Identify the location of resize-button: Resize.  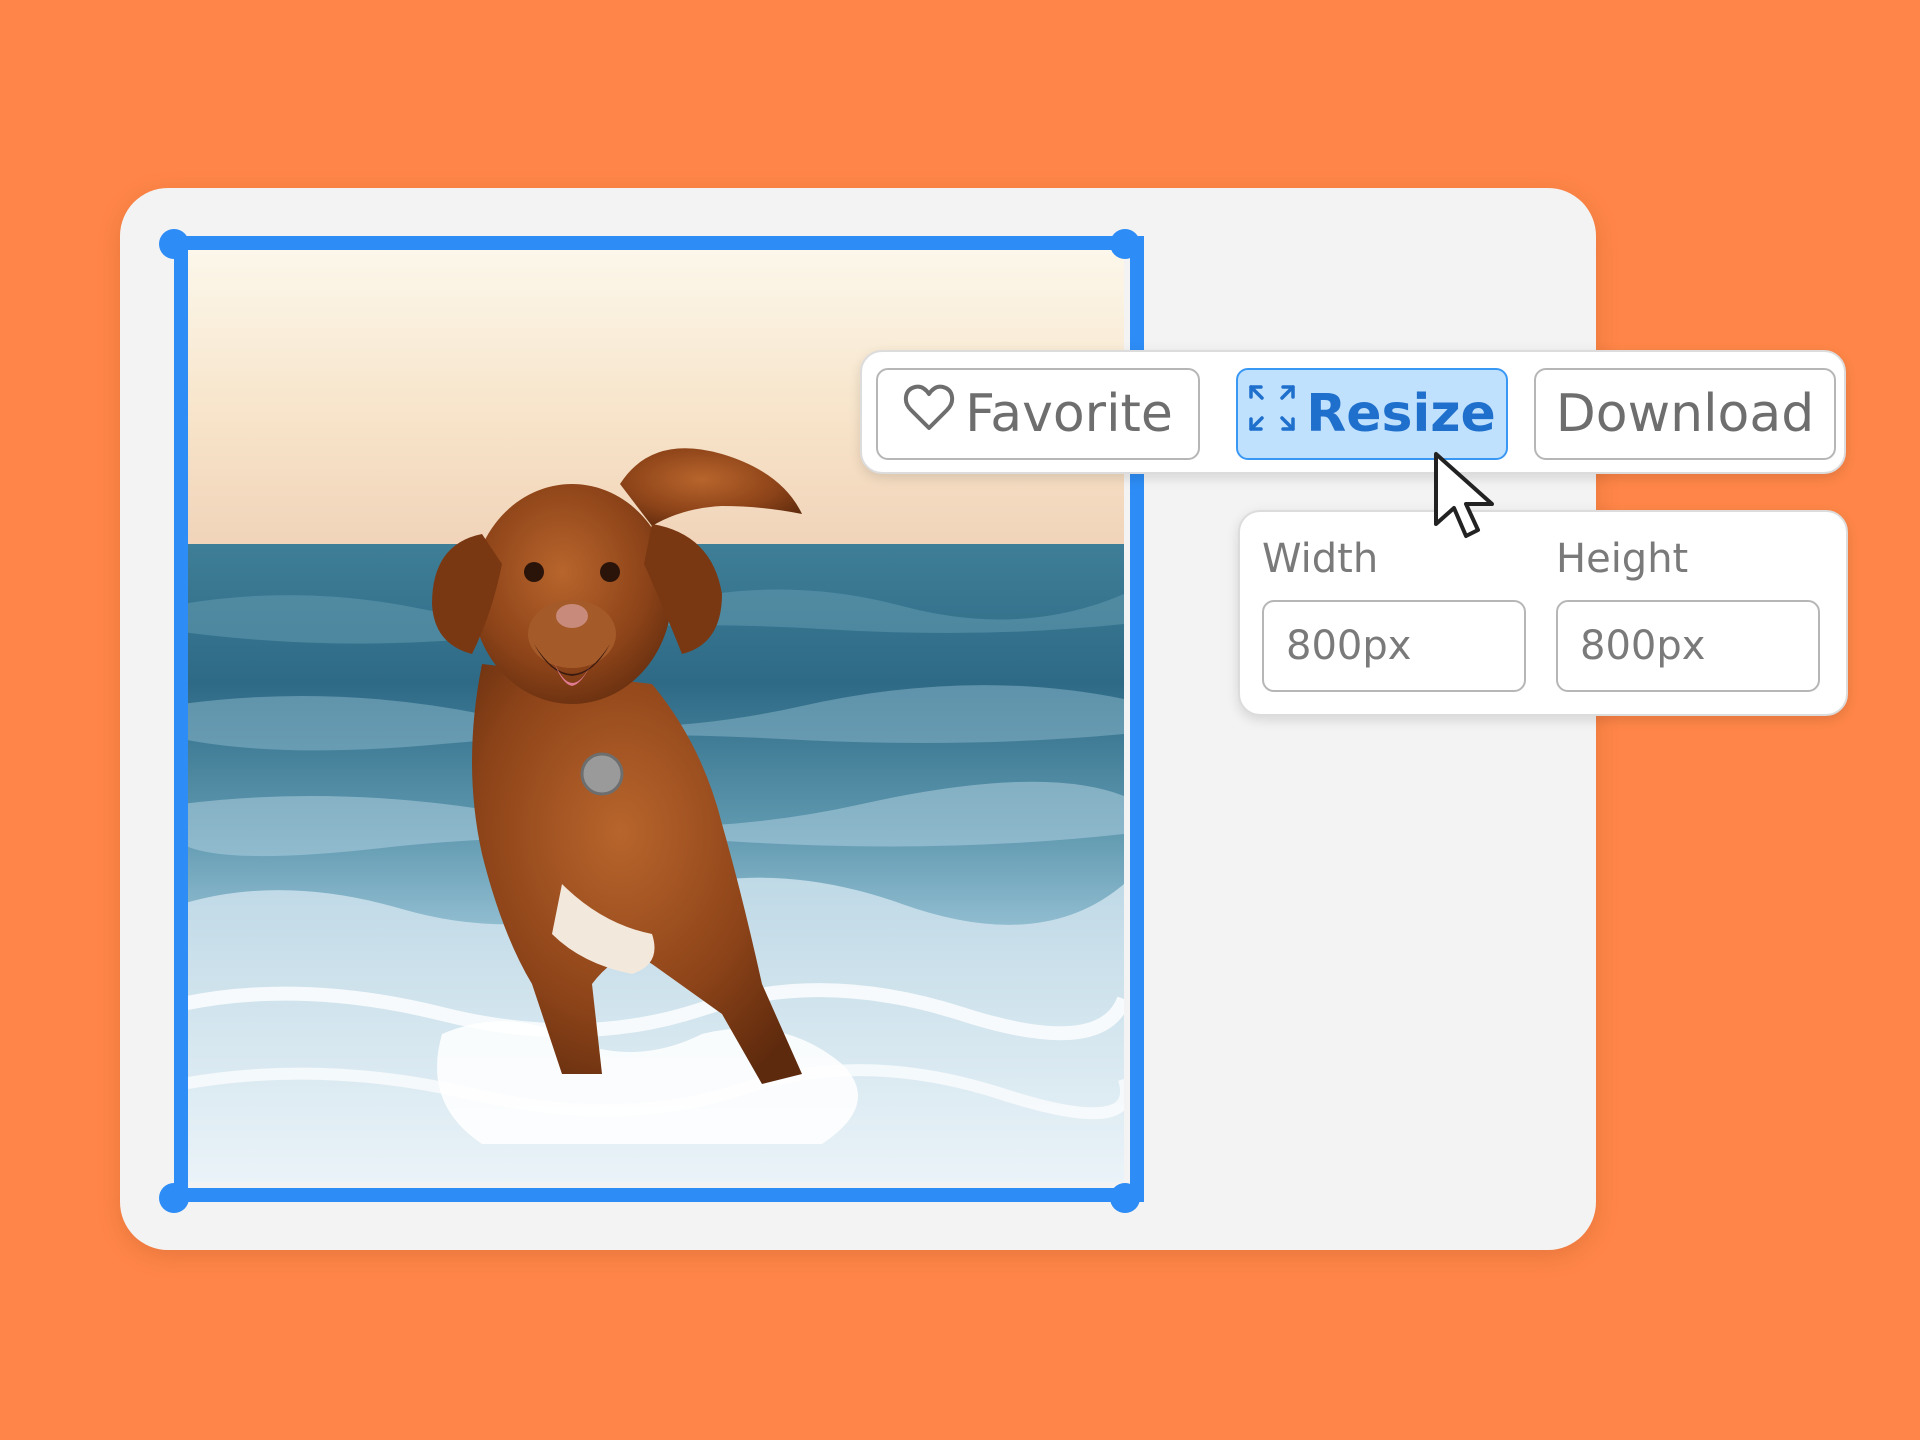
(1372, 414).